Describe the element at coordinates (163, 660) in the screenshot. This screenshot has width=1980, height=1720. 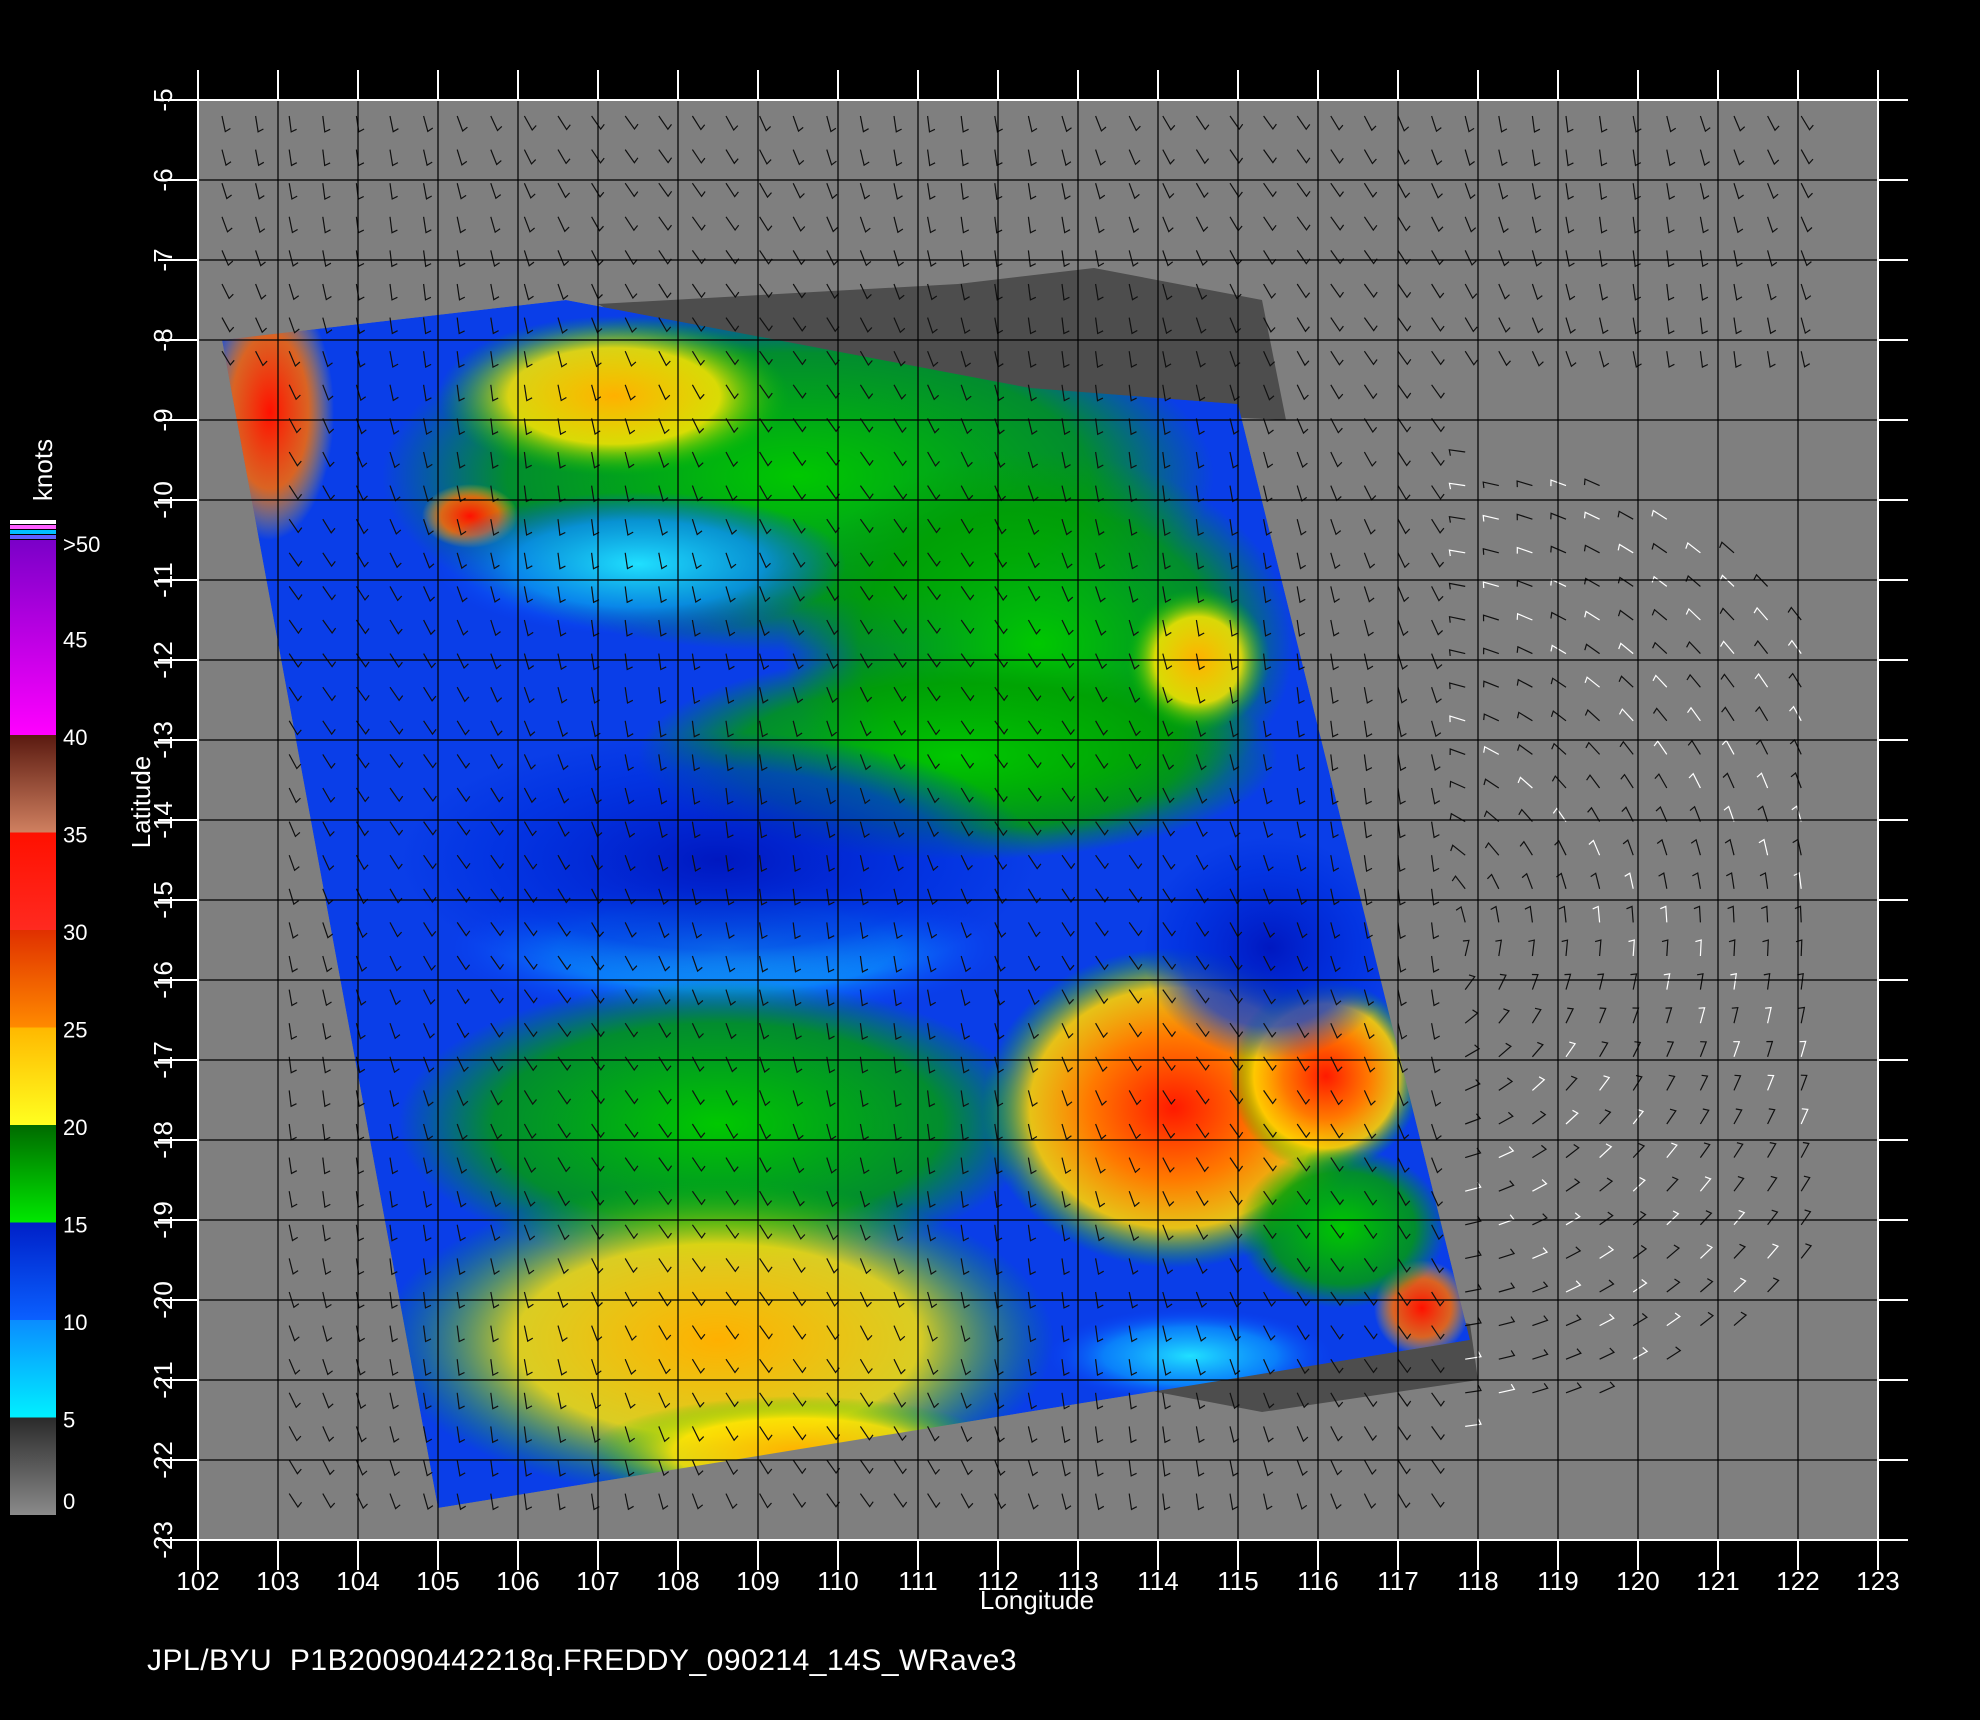
I see `latitude-tick-label: -12` at that location.